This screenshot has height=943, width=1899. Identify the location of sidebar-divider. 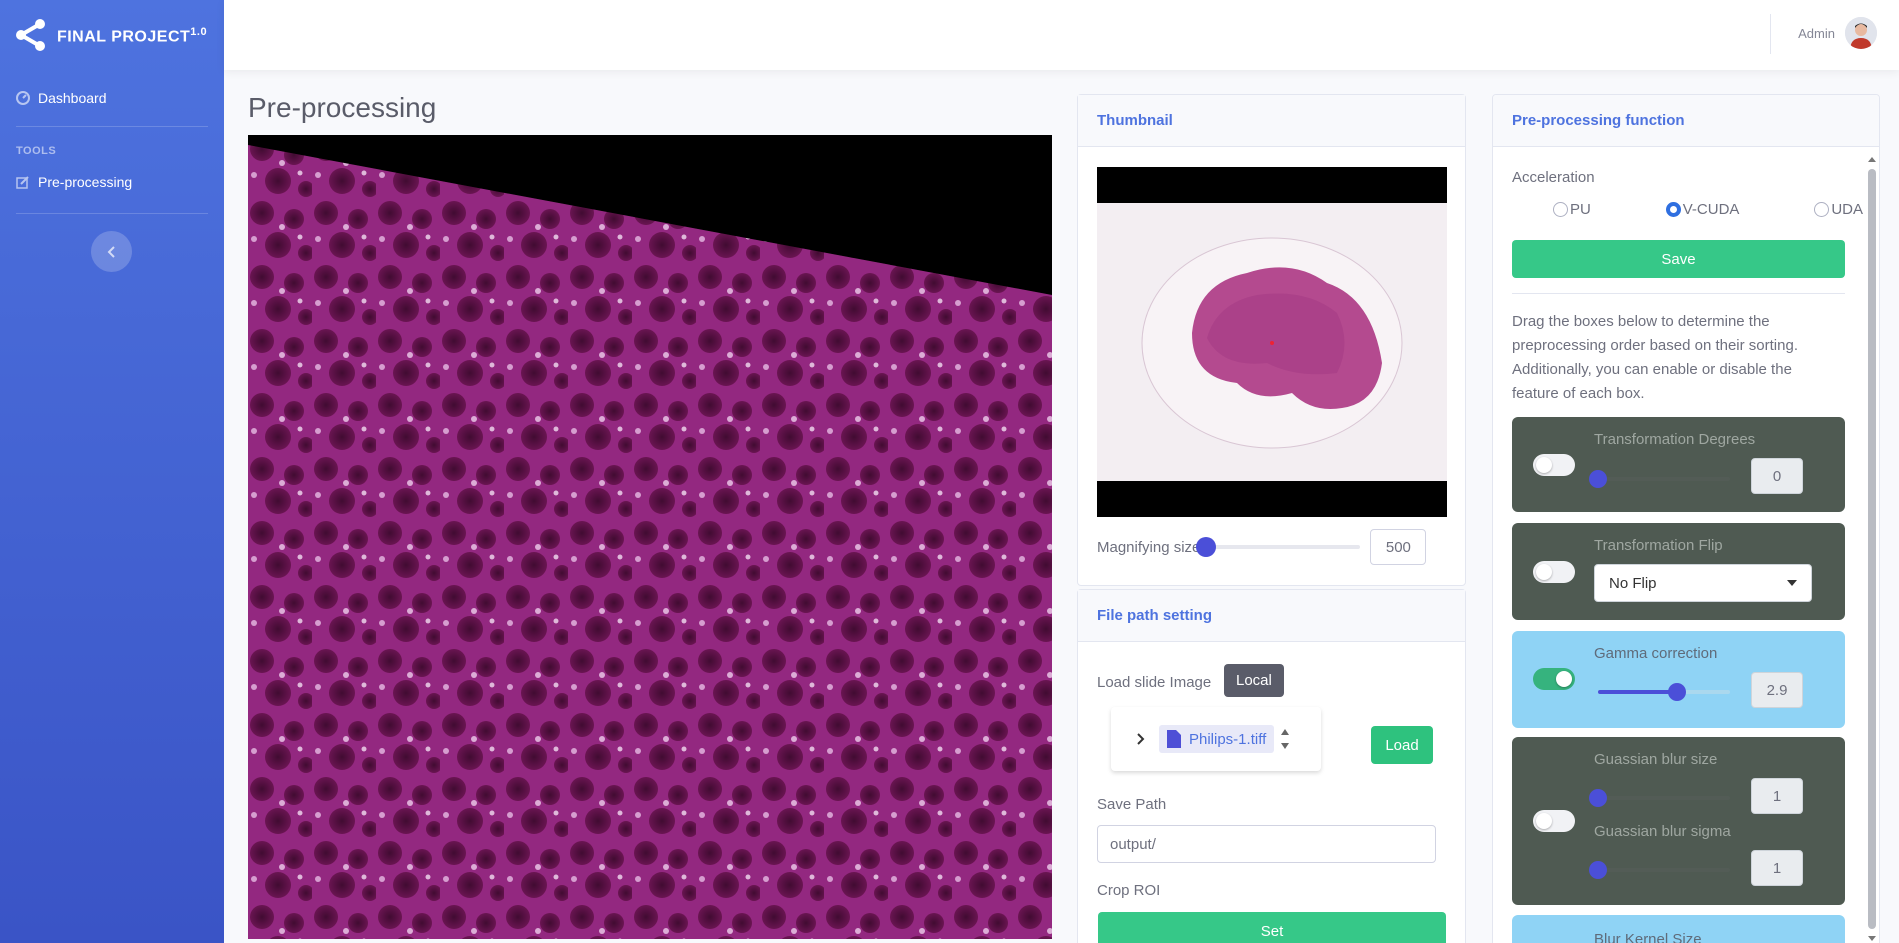
(112, 213).